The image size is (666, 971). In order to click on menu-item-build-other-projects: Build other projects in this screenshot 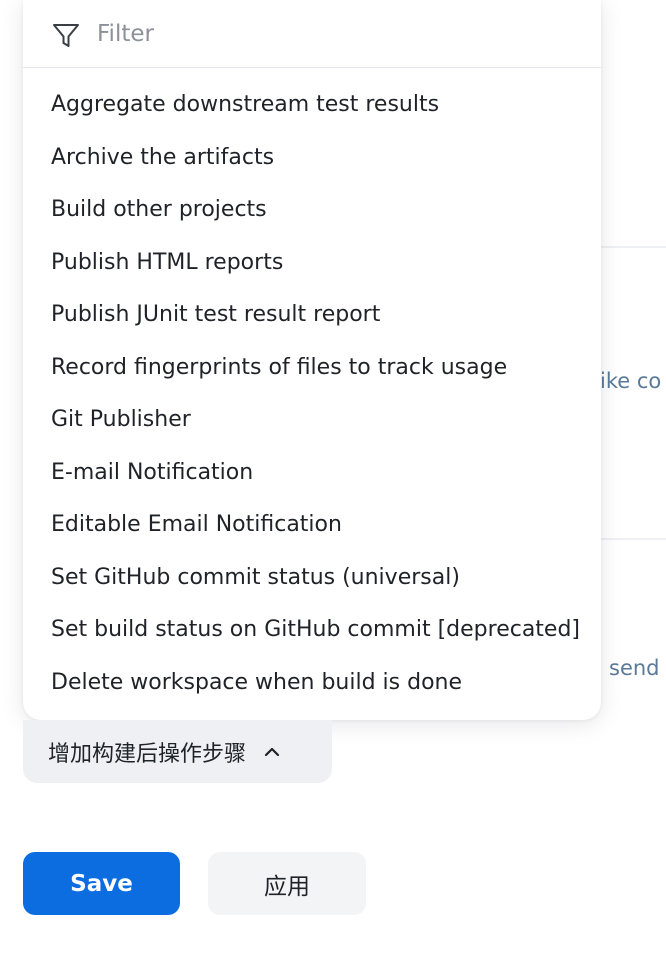, I will do `click(312, 210)`.